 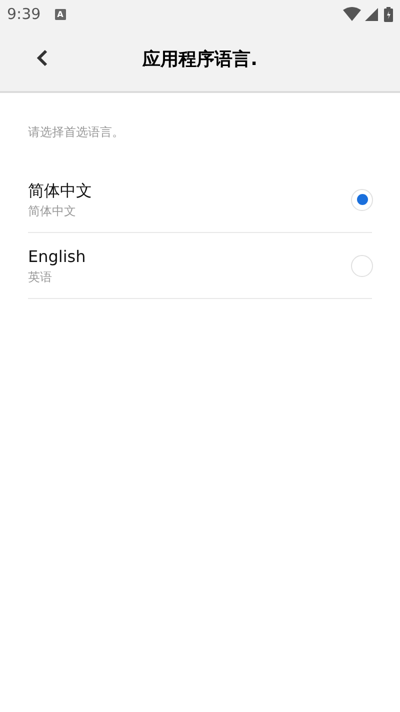 I want to click on page-title: 应用程序语言., so click(x=200, y=60).